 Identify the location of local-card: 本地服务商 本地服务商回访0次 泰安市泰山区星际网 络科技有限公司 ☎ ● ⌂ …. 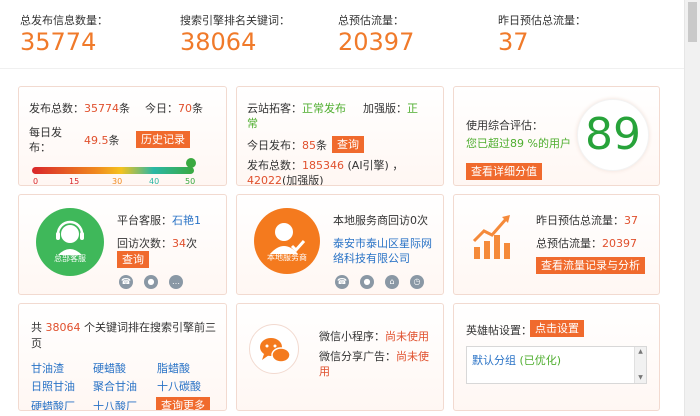
(340, 244).